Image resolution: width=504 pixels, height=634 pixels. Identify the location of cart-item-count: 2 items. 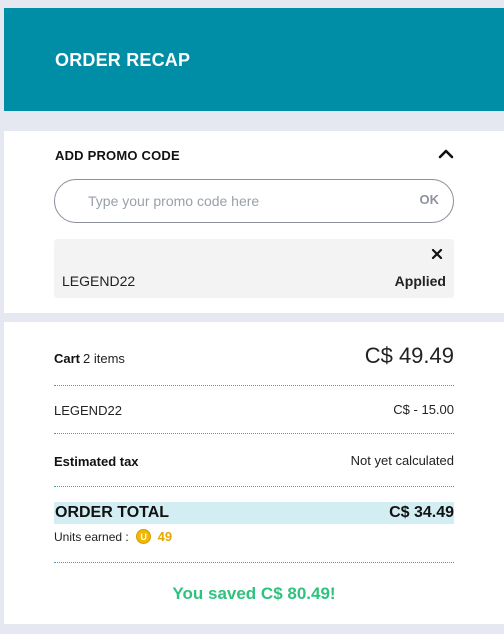
(104, 358).